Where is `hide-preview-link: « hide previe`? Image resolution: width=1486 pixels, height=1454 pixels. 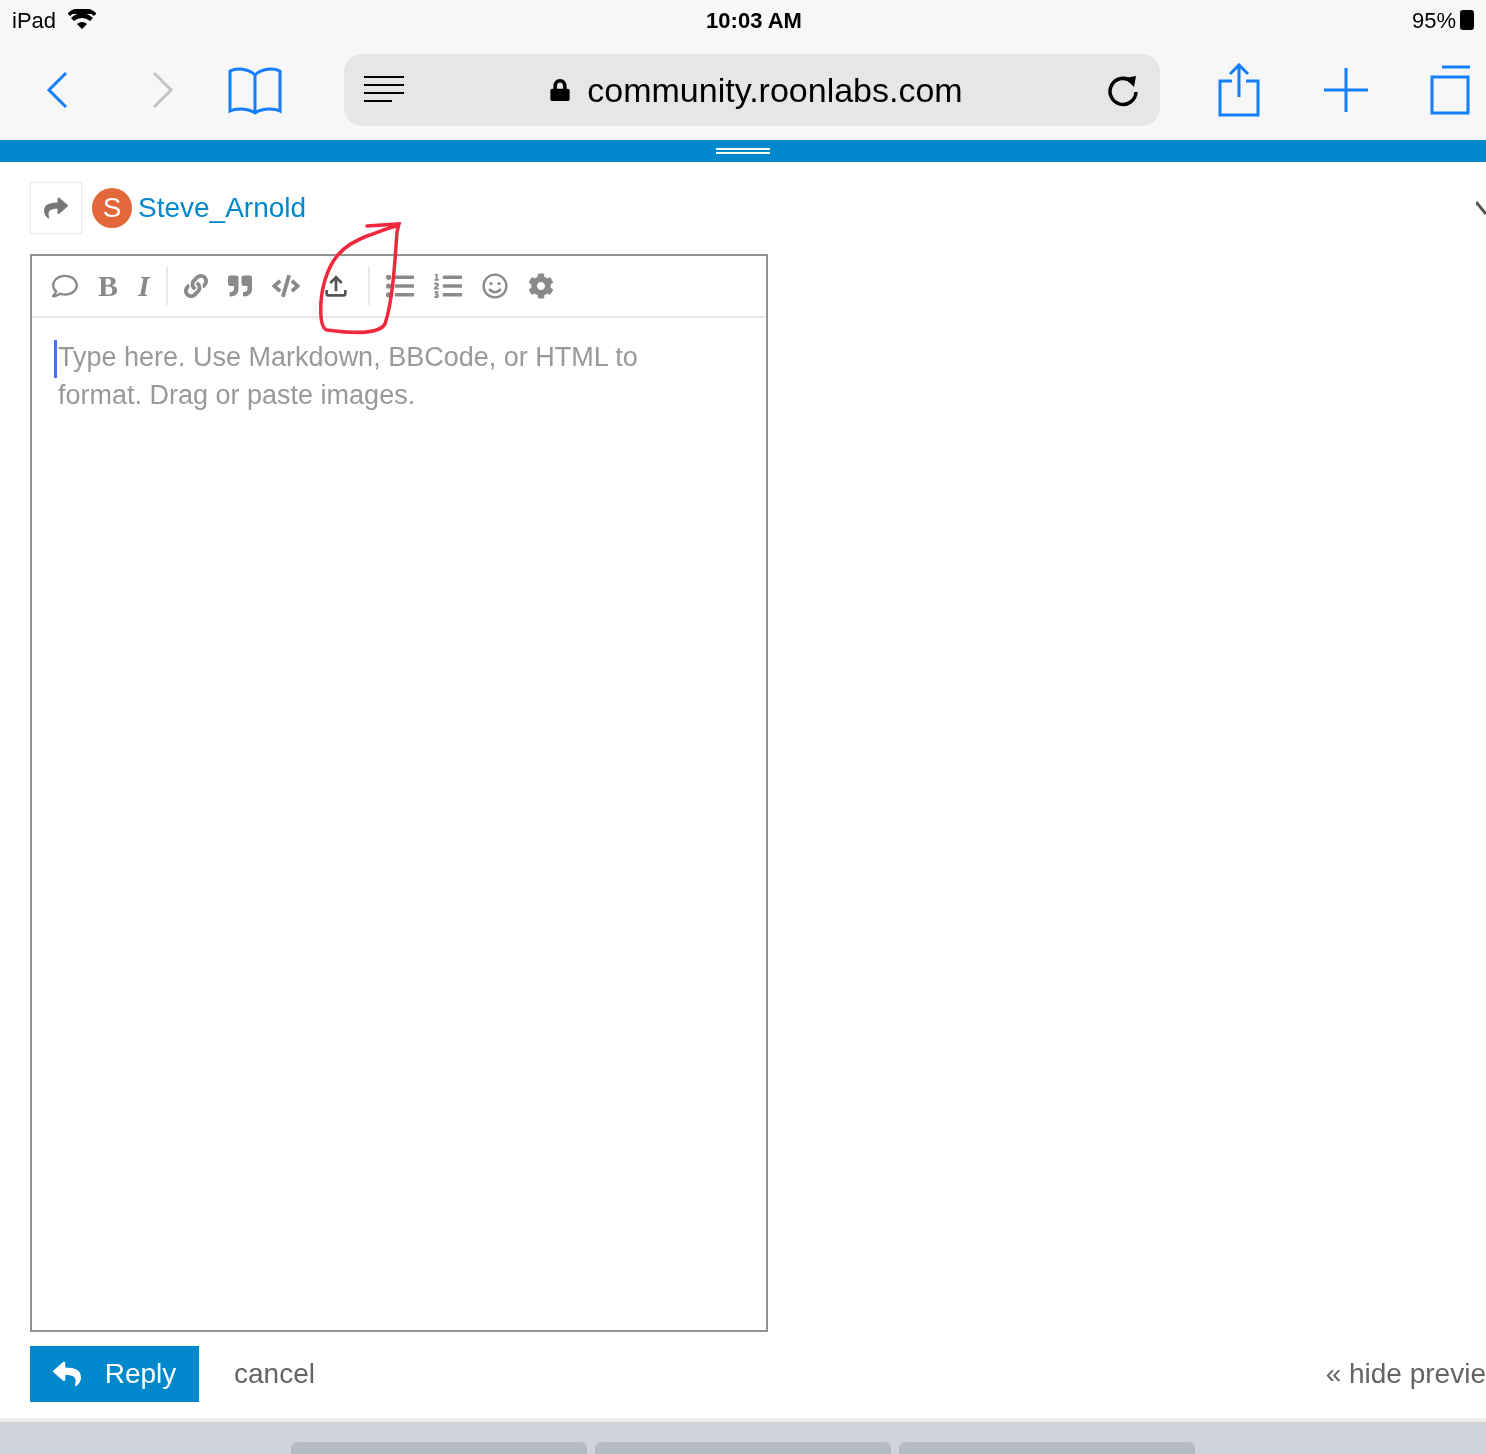
hide-preview-link: « hide previe is located at coordinates (1405, 1374).